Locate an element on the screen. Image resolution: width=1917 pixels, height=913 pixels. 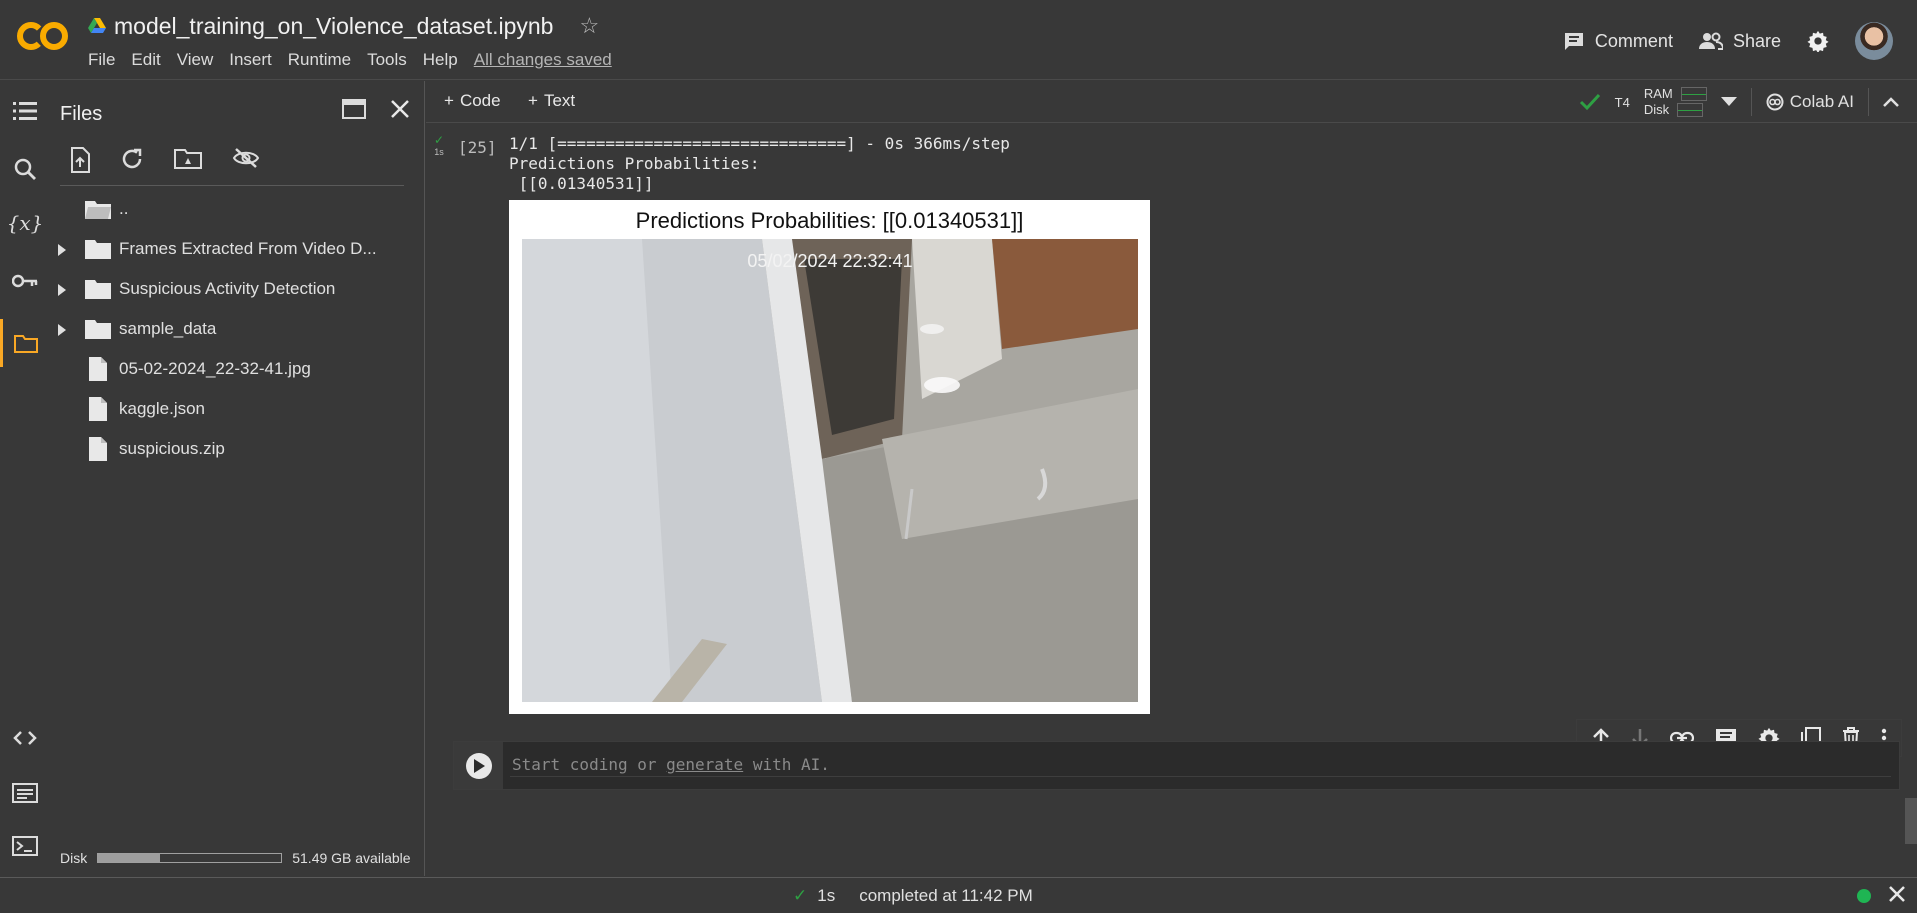
connection-status-dot is located at coordinates (1864, 896).